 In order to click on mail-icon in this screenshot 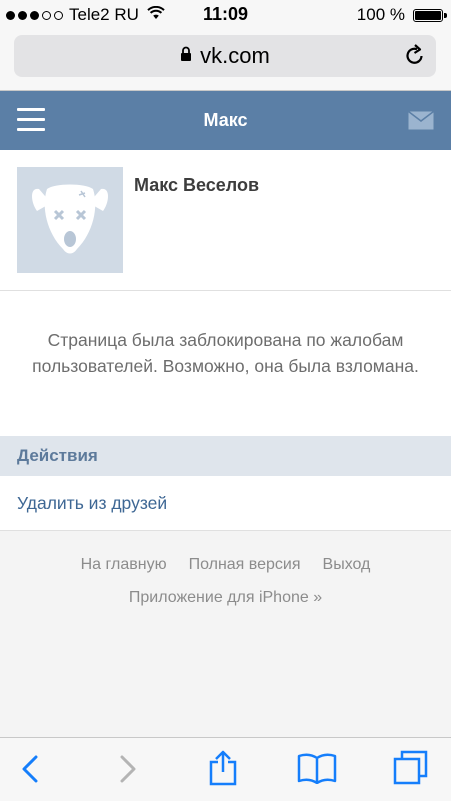, I will do `click(421, 122)`.